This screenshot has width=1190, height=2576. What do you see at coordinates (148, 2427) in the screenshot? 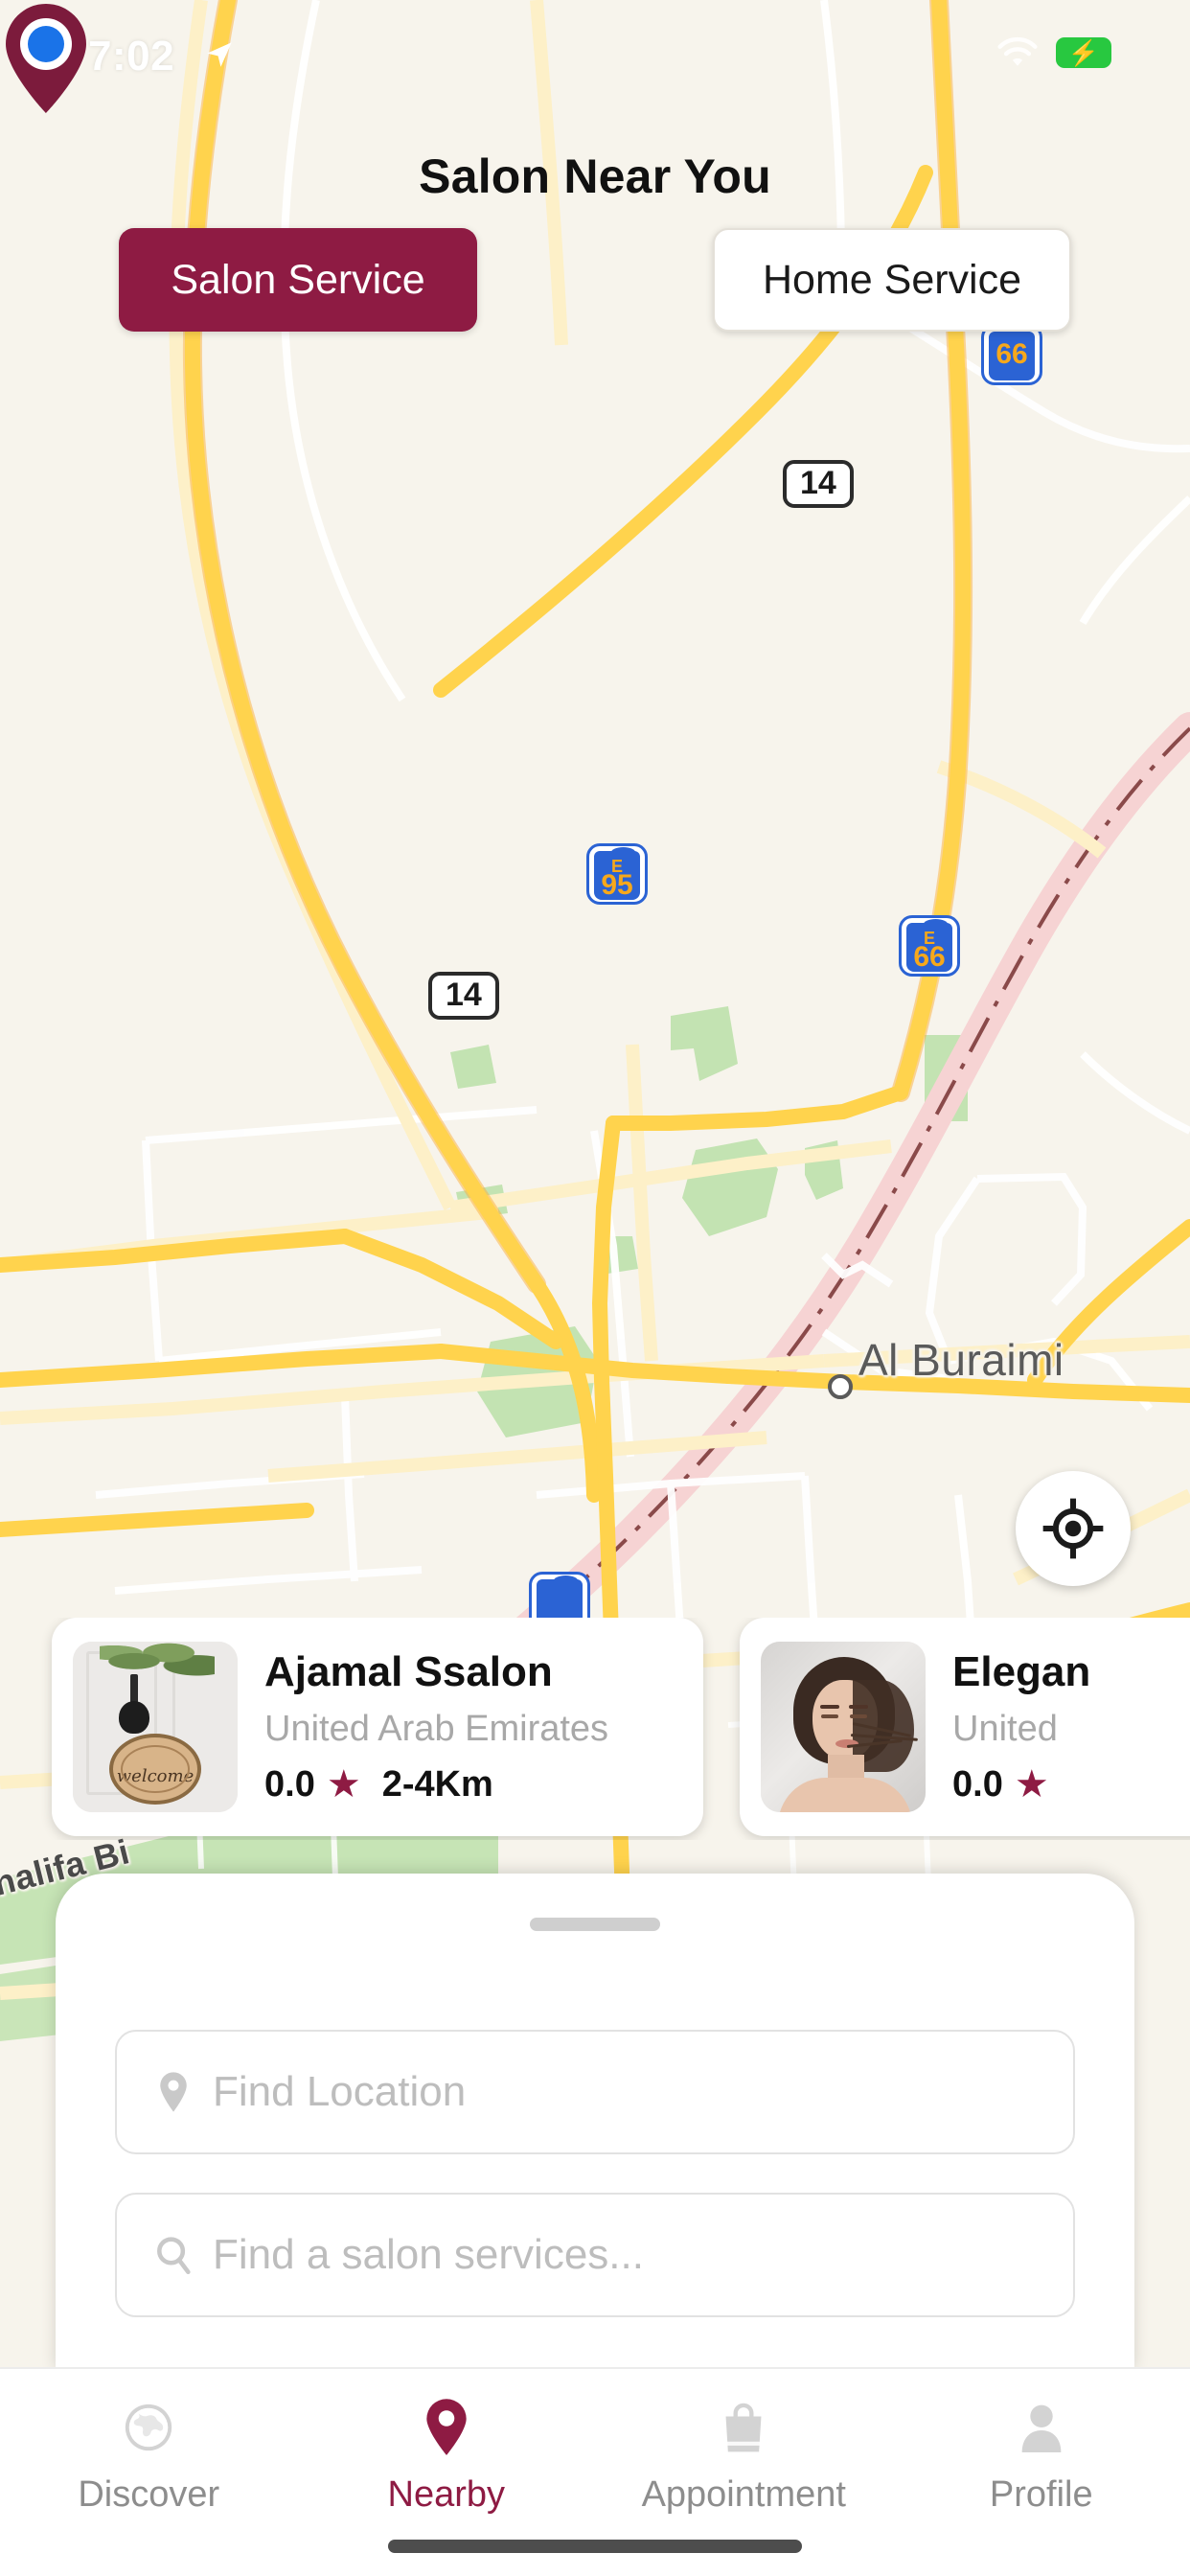
I see `globe-icon` at bounding box center [148, 2427].